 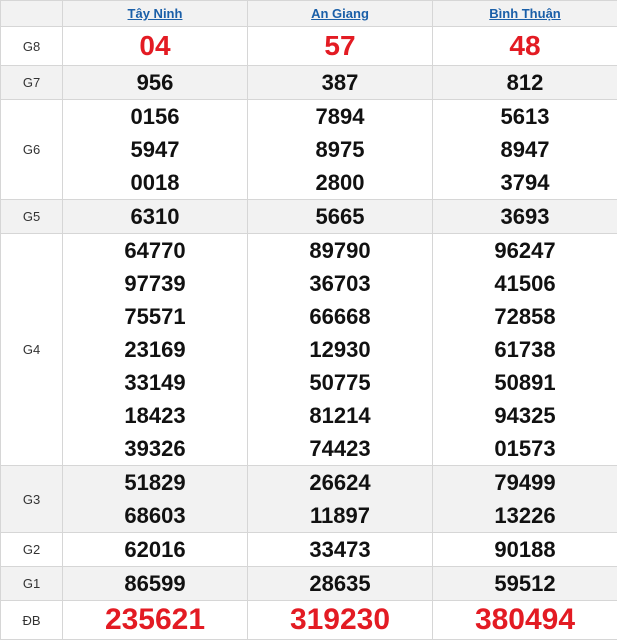 I want to click on prize-number: 97739, so click(x=155, y=283).